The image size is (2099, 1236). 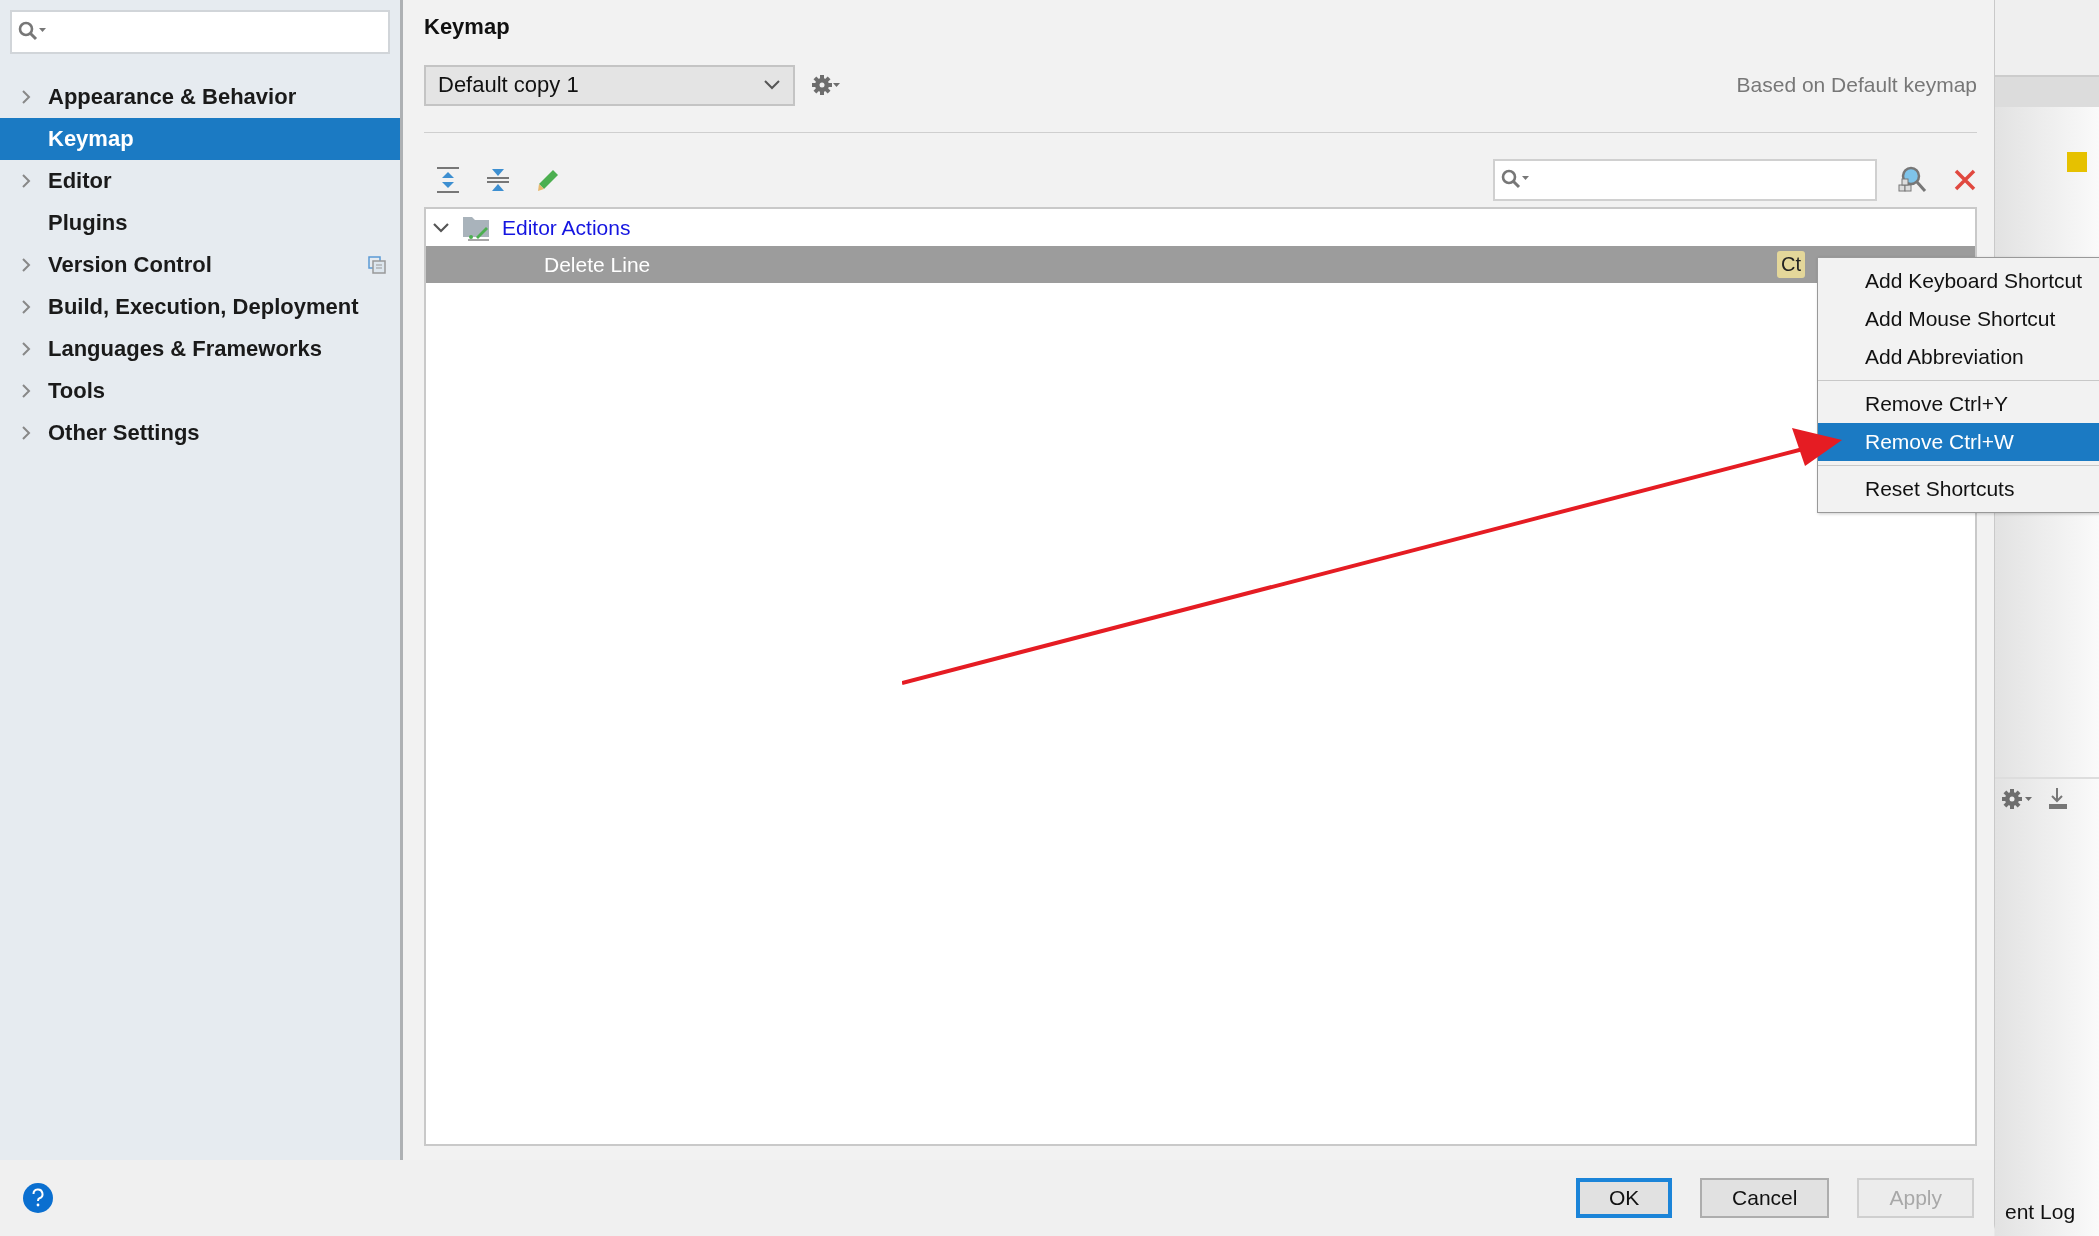 What do you see at coordinates (1958, 442) in the screenshot?
I see `menu-item: Remove Ctrl+W` at bounding box center [1958, 442].